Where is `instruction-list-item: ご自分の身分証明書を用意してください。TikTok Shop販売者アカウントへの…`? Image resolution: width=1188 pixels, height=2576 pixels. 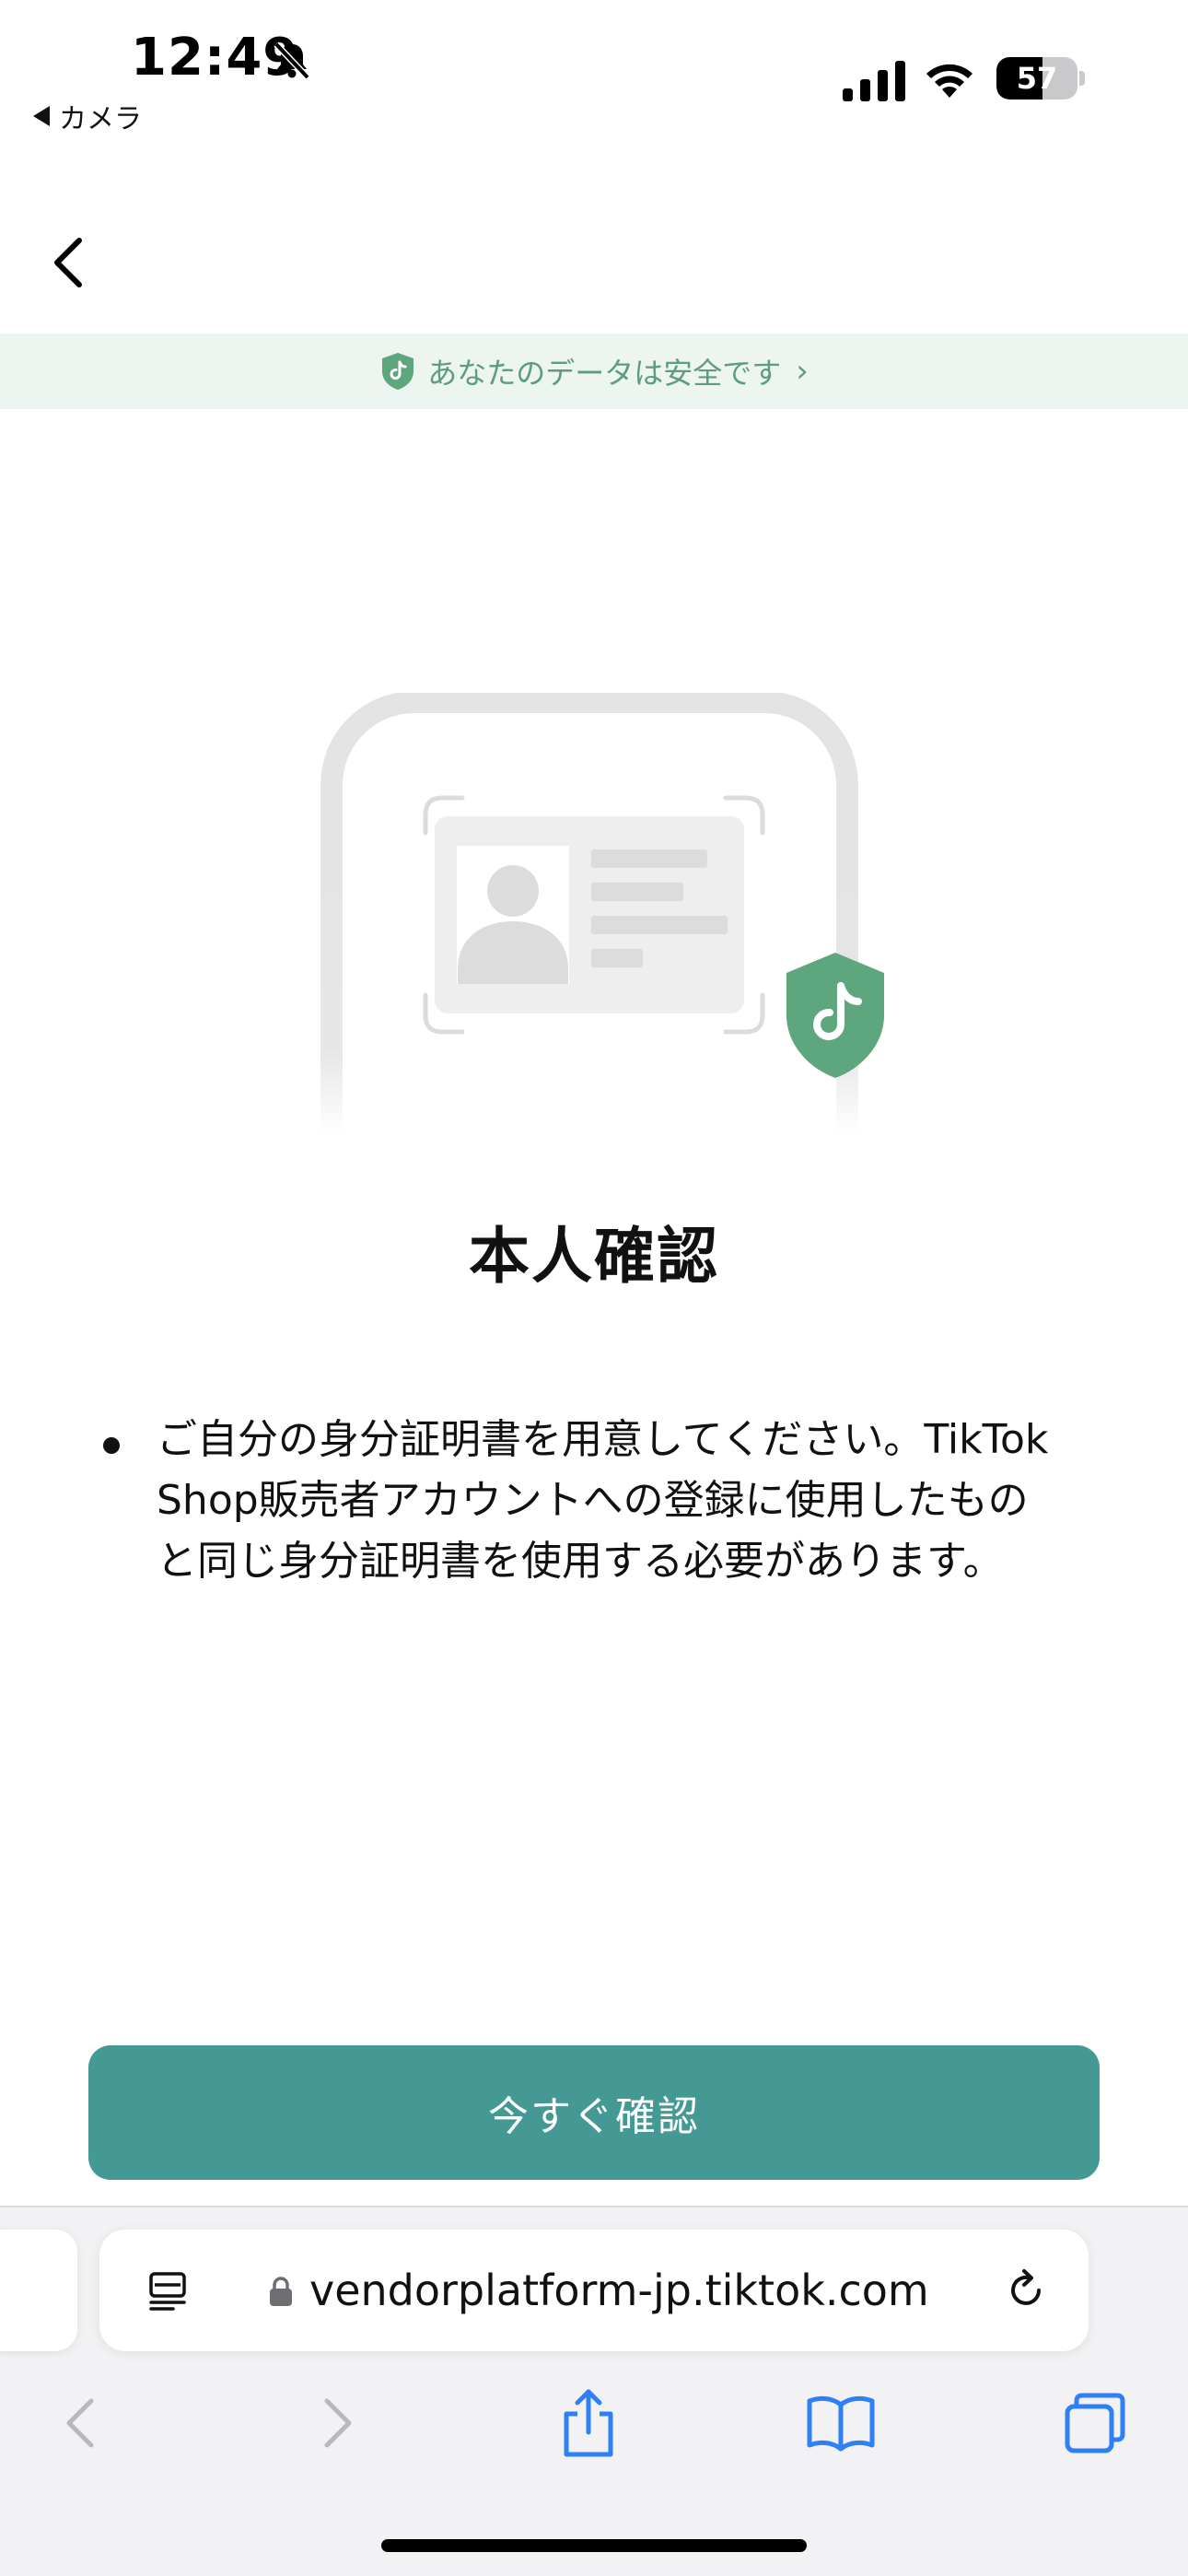 instruction-list-item: ご自分の身分証明書を用意してください。TikTok Shop販売者アカウントへの… is located at coordinates (580, 1501).